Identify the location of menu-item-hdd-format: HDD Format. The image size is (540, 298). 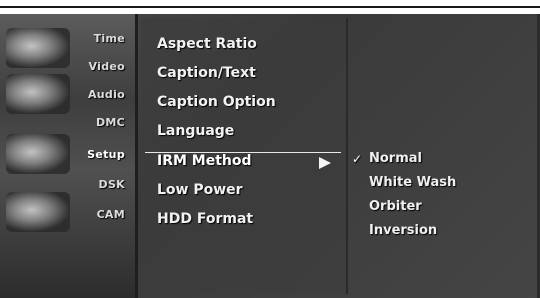
(205, 219).